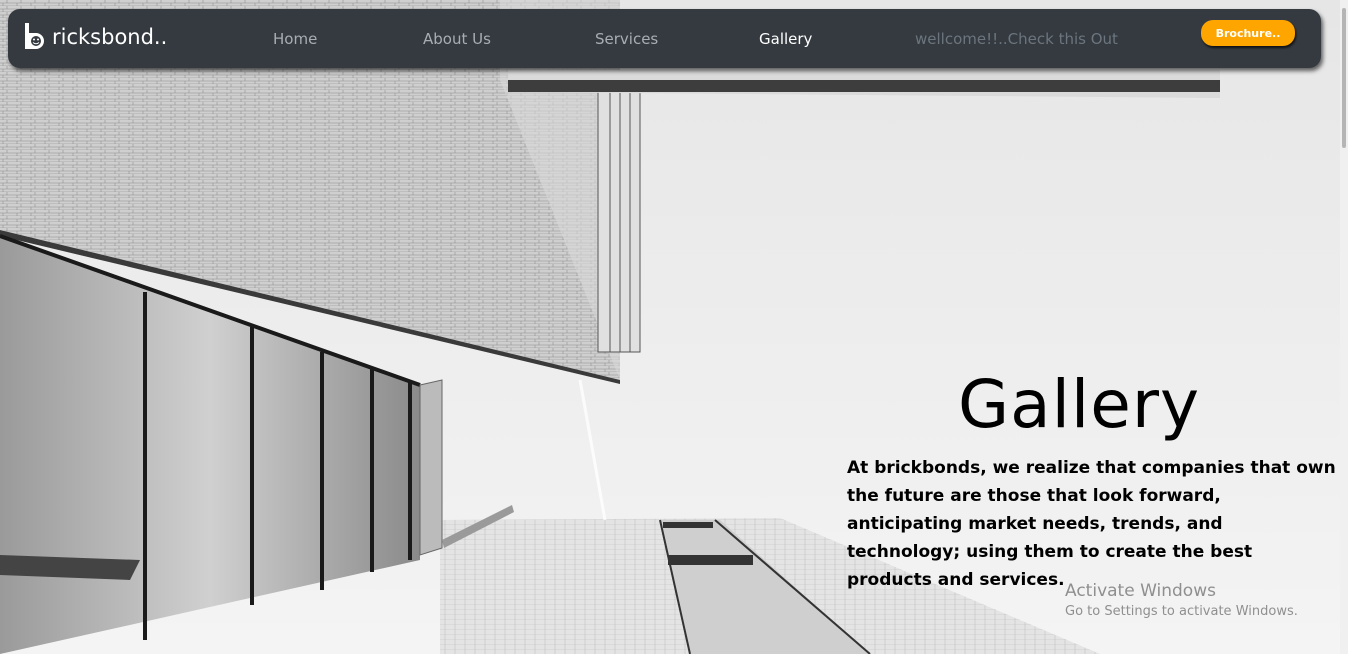 The height and width of the screenshot is (654, 1348). Describe the element at coordinates (295, 39) in the screenshot. I see `nav-home-link: Home` at that location.